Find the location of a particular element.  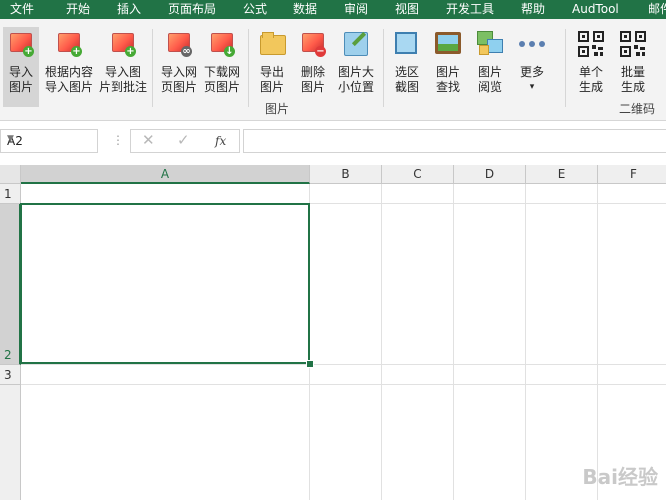

formula-input is located at coordinates (454, 141).